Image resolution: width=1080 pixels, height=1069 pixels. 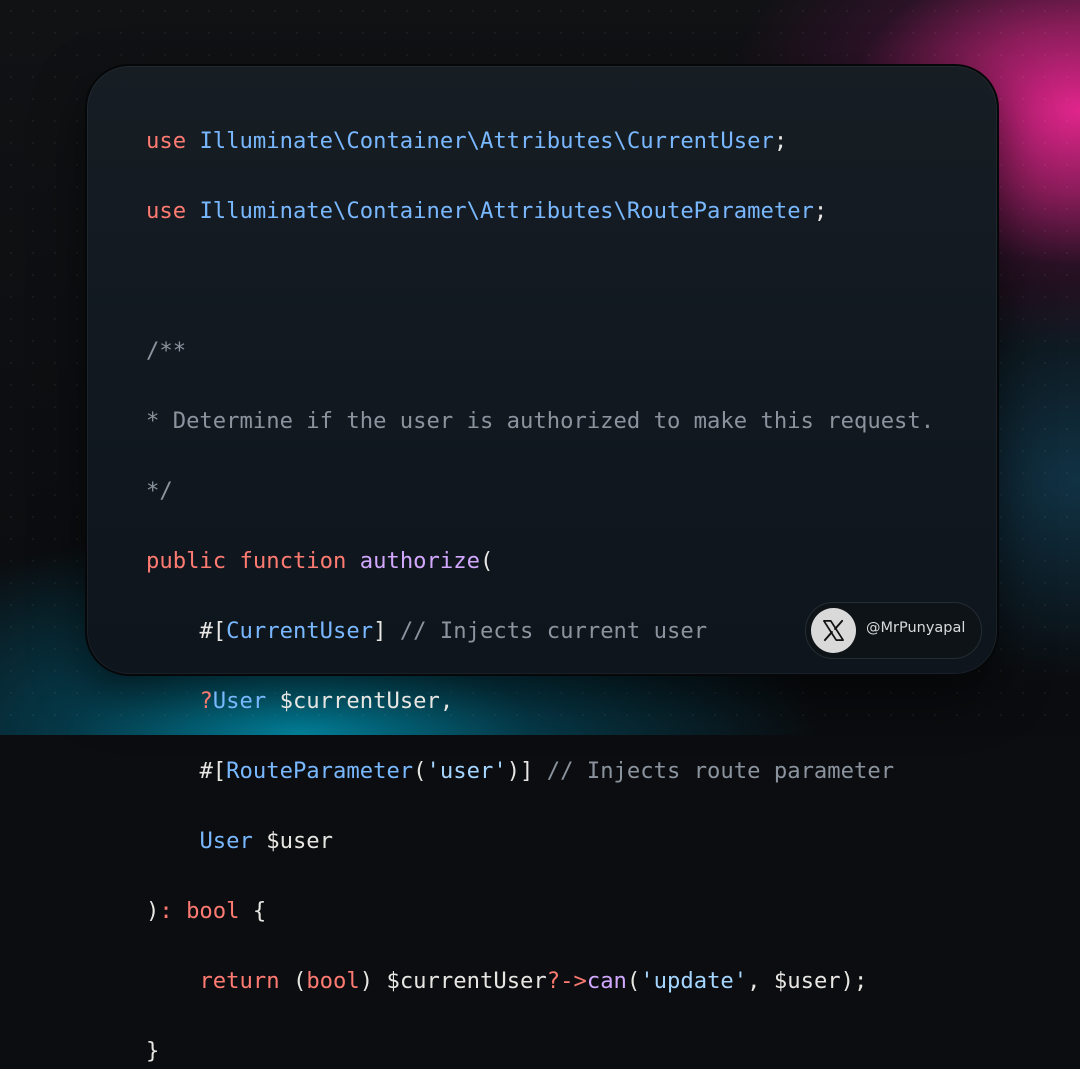 I want to click on code-line-param-2: ?User $currentUser,, so click(x=540, y=701).